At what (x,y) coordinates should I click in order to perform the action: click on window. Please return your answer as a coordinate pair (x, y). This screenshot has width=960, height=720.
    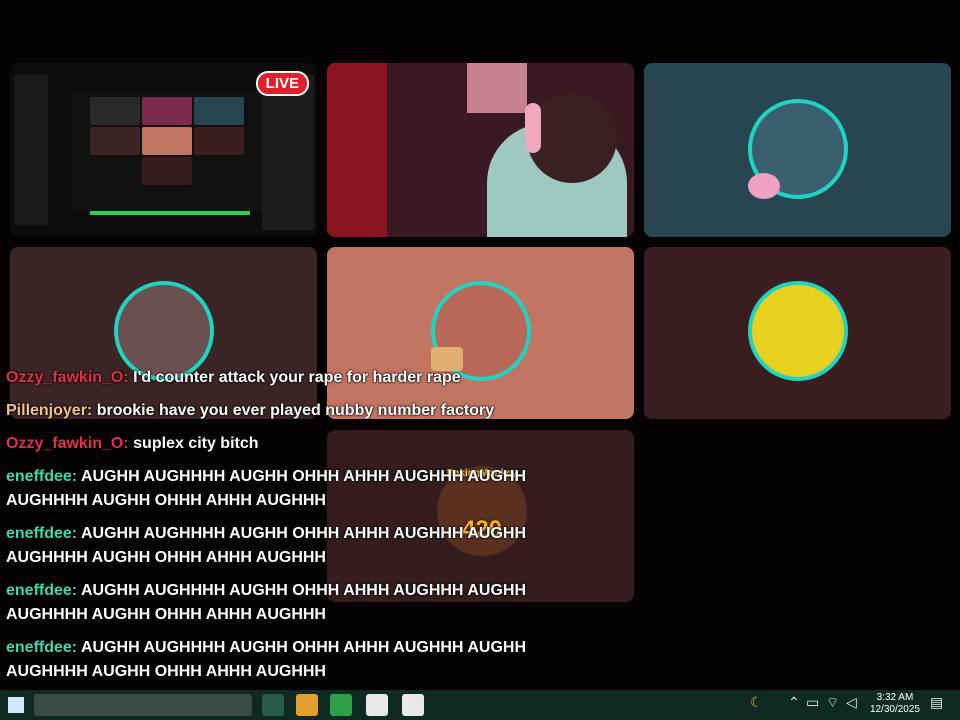
    Looking at the image, I should click on (497, 88).